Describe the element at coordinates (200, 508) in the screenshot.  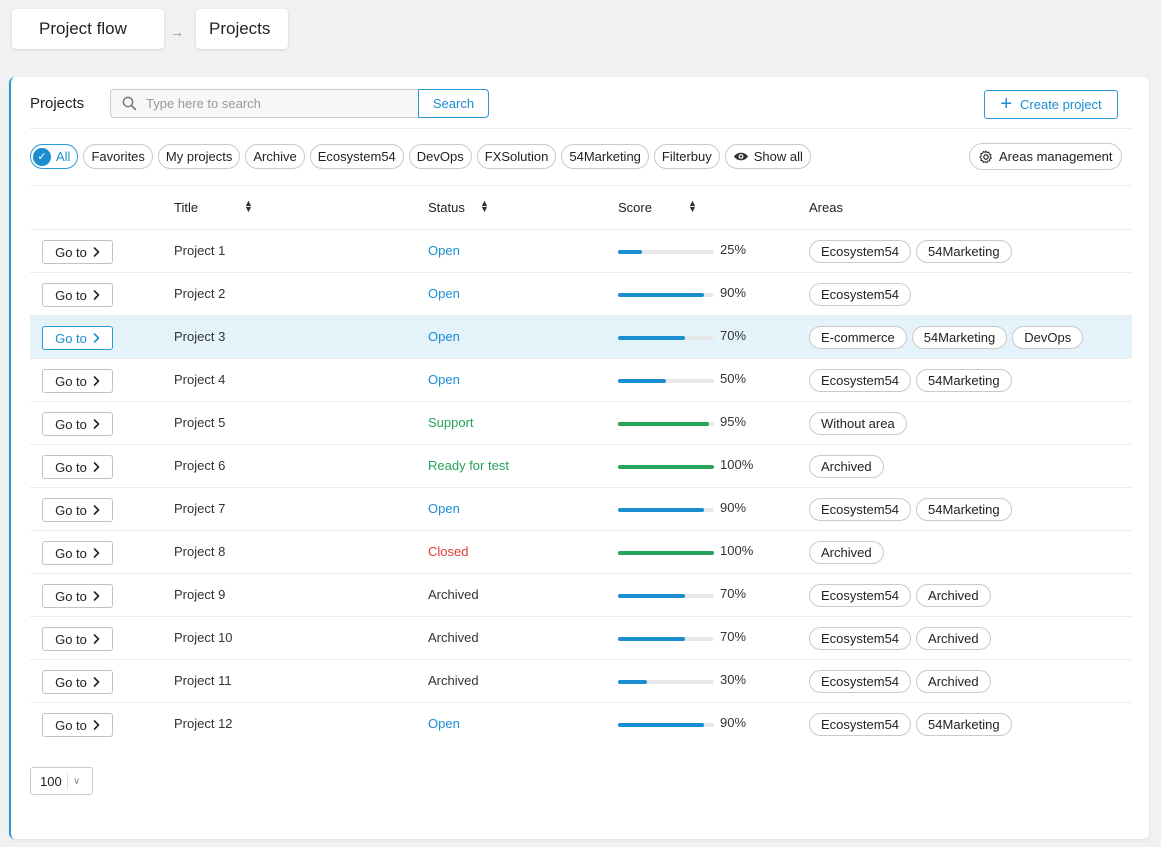
I see `project-title: Project 7` at that location.